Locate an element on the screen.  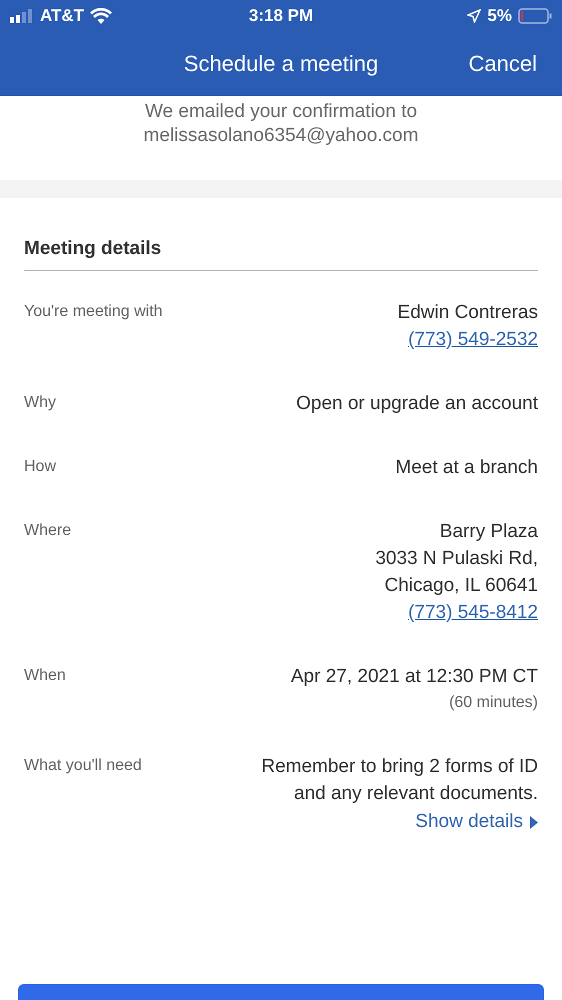
detail-label: How is located at coordinates (40, 467).